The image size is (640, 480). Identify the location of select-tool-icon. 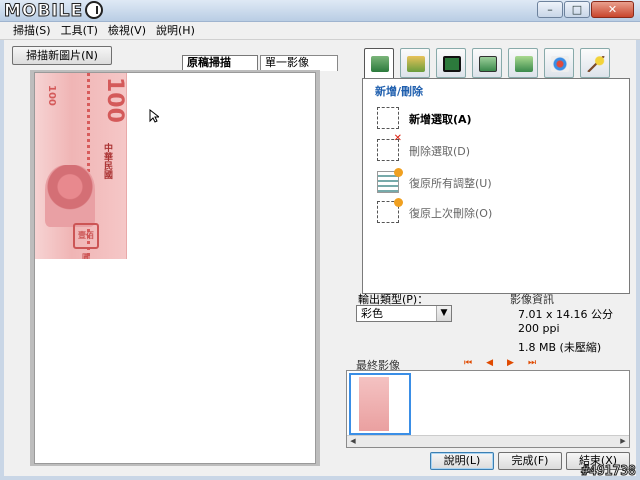
(379, 65).